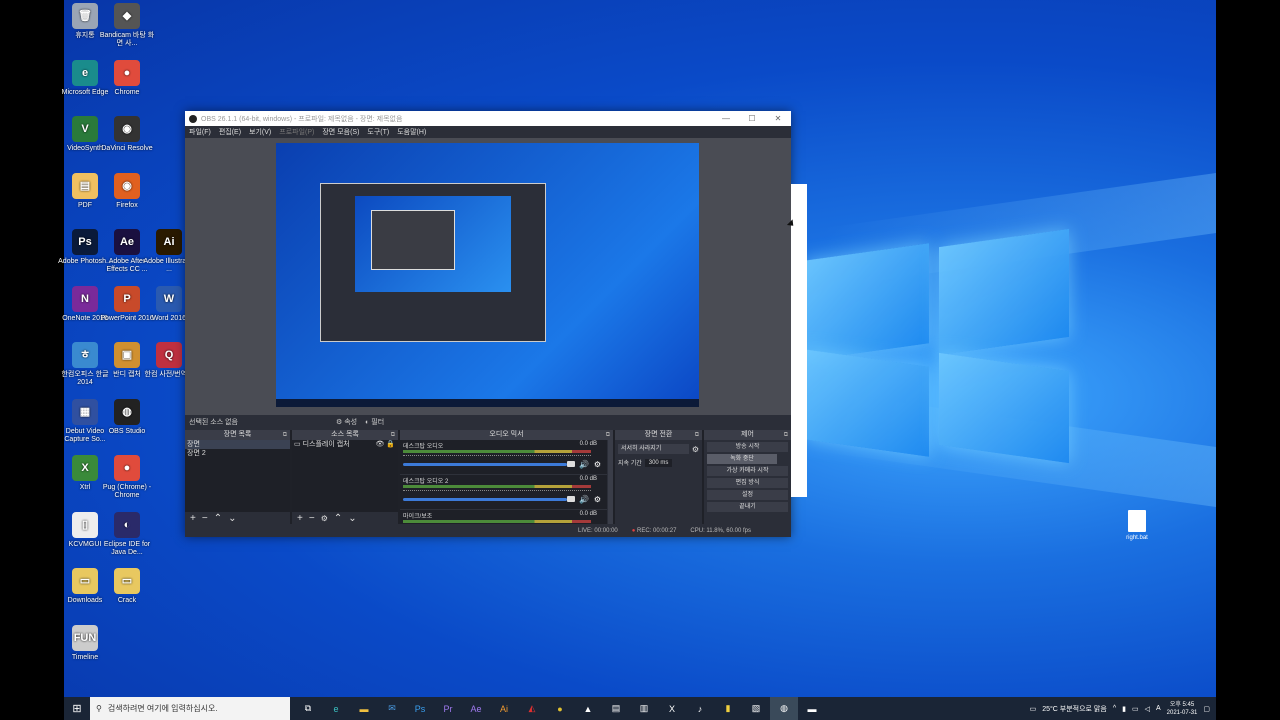 This screenshot has height=720, width=1280. What do you see at coordinates (346, 422) in the screenshot?
I see `properties-button: ⚙ 속성` at bounding box center [346, 422].